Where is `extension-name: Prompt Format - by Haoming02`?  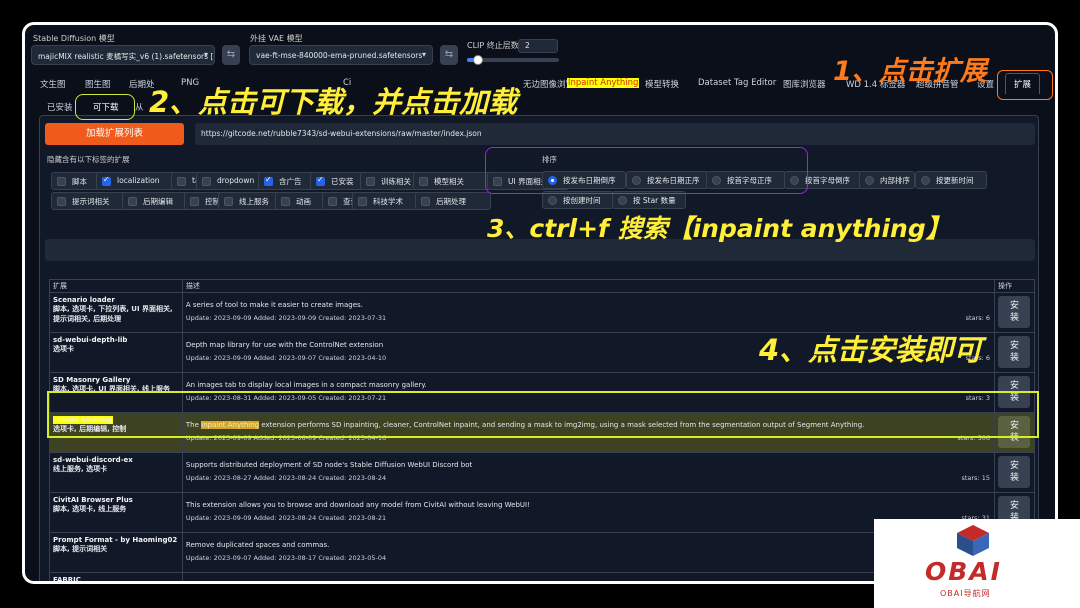 extension-name: Prompt Format - by Haoming02 is located at coordinates (116, 540).